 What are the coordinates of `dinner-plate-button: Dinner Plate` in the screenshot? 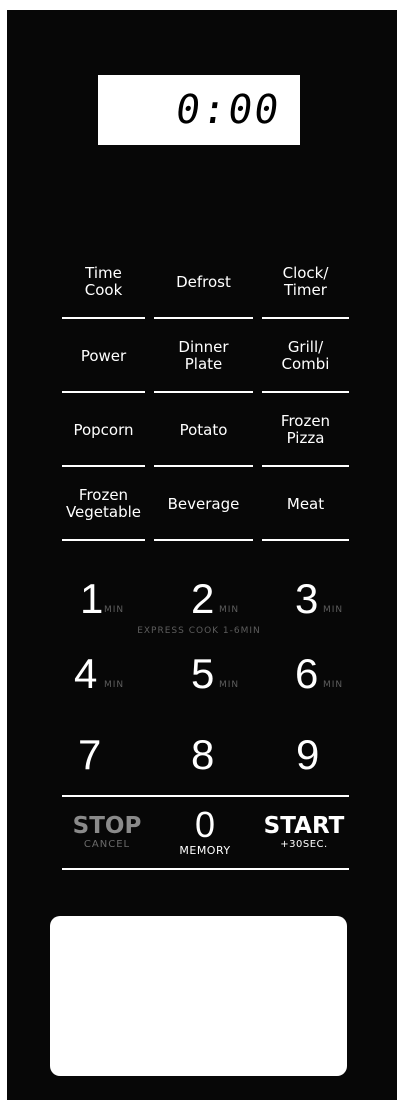 It's located at (203, 361).